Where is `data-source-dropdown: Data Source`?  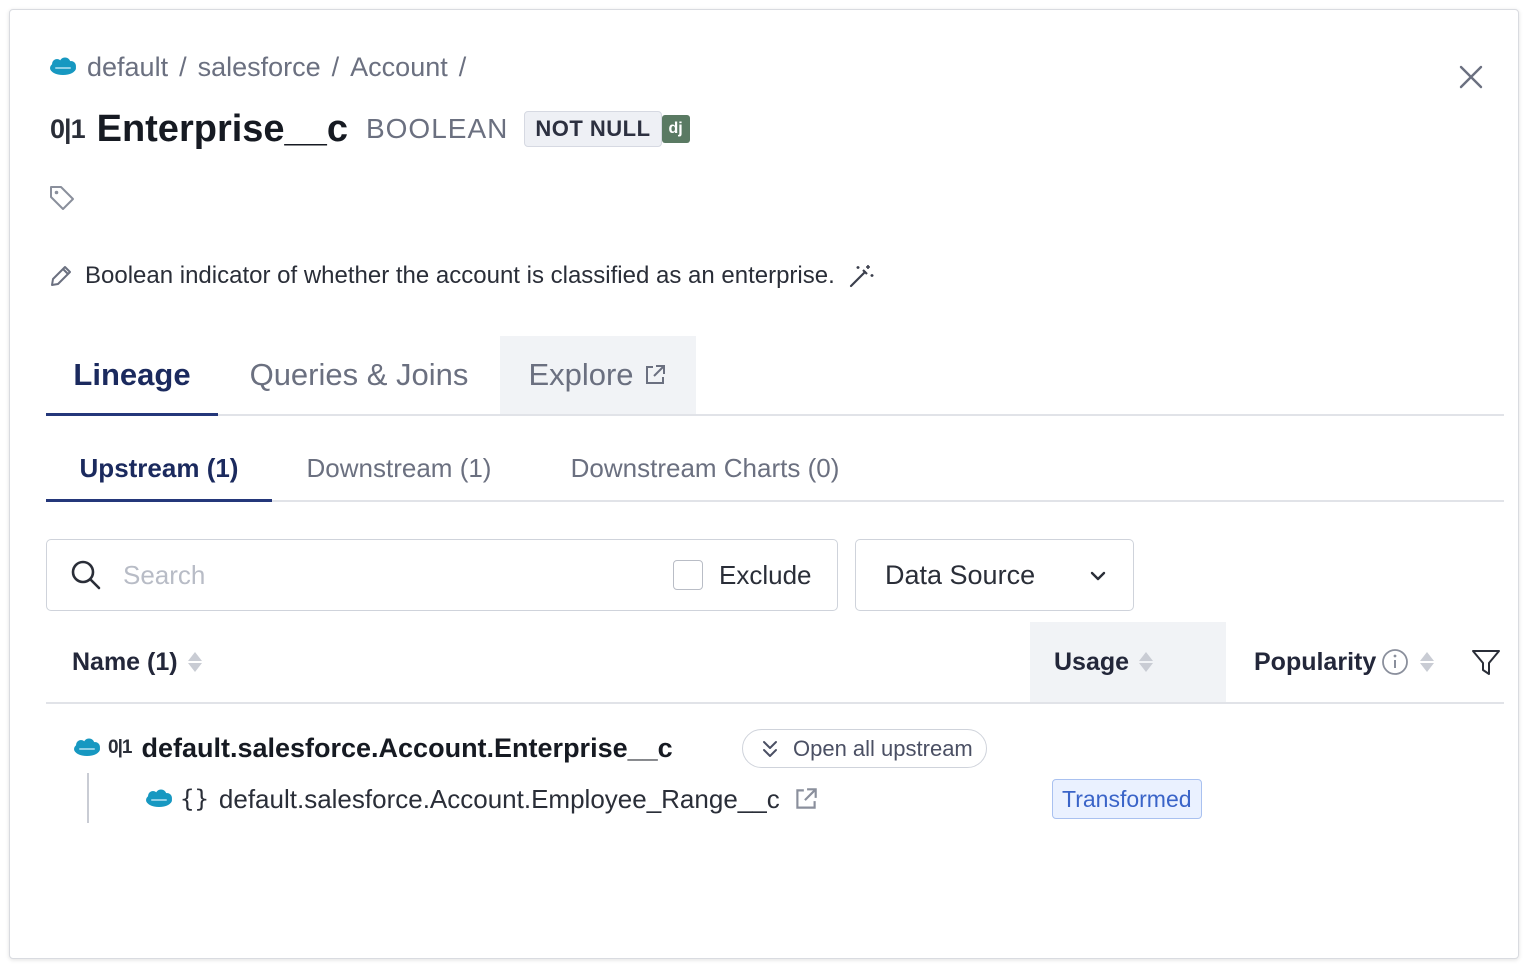
data-source-dropdown: Data Source is located at coordinates (994, 575).